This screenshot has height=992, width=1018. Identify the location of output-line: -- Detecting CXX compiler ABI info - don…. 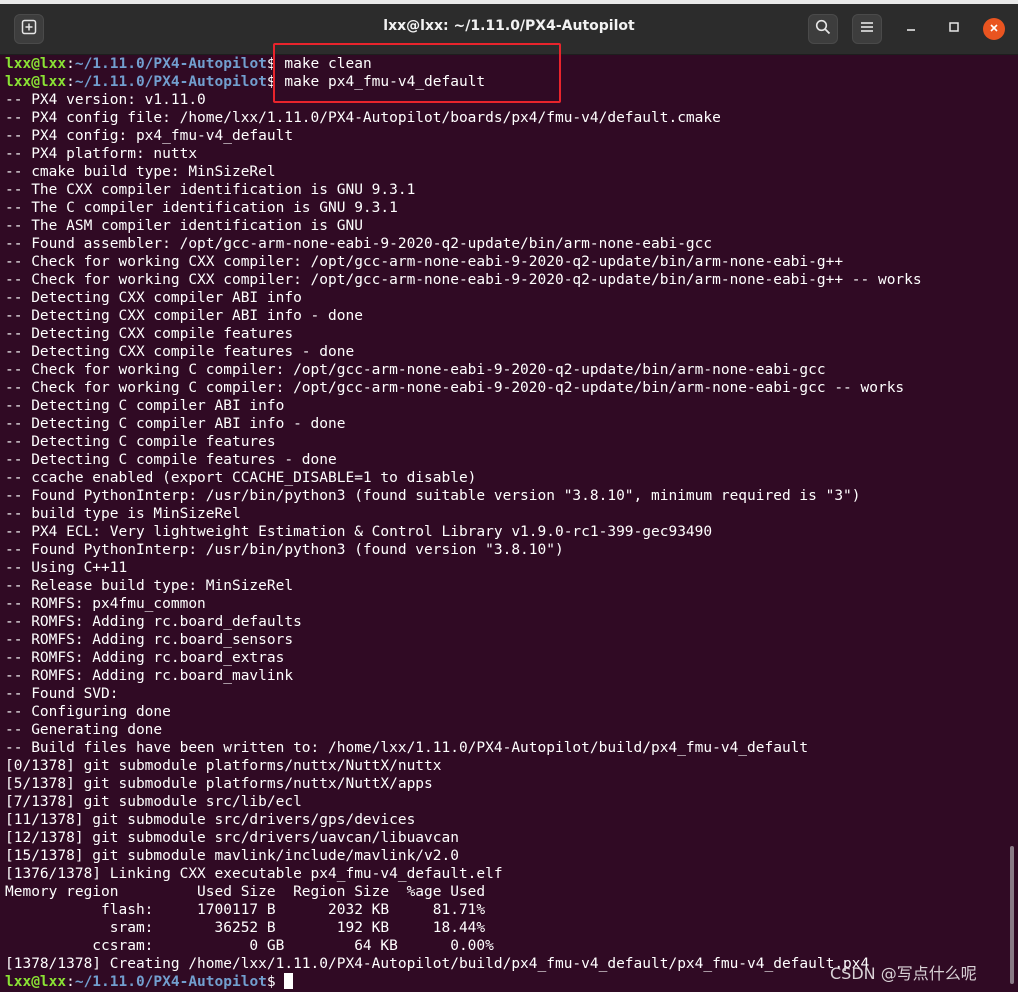
(184, 316).